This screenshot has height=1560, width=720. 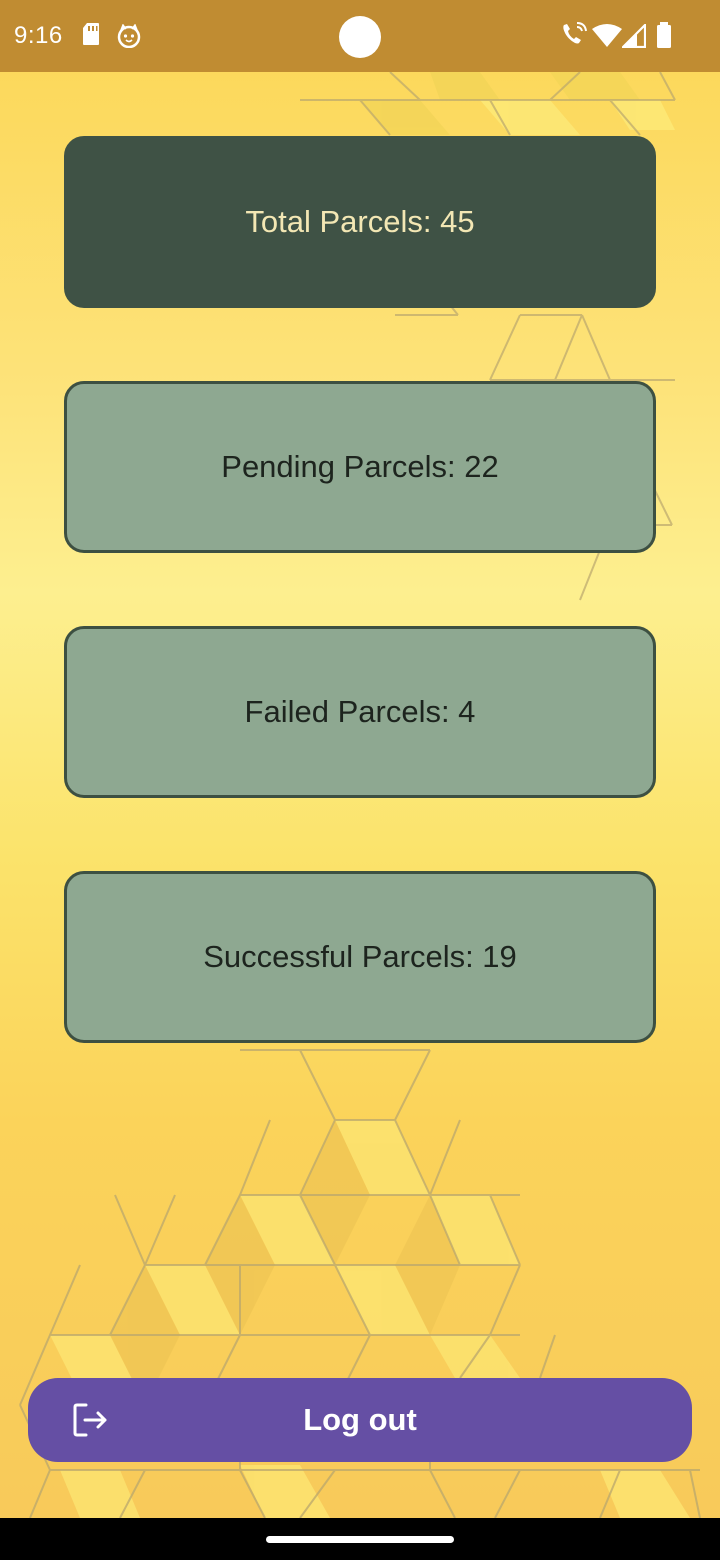 I want to click on battery-icon, so click(x=664, y=37).